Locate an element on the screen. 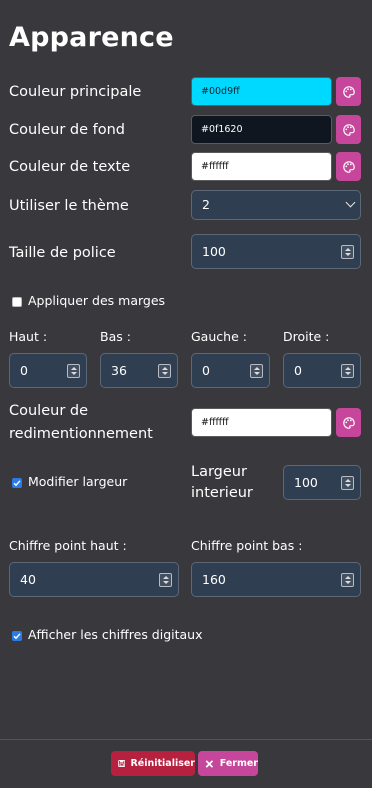 This screenshot has width=372, height=788. background-color-picker-button is located at coordinates (348, 129).